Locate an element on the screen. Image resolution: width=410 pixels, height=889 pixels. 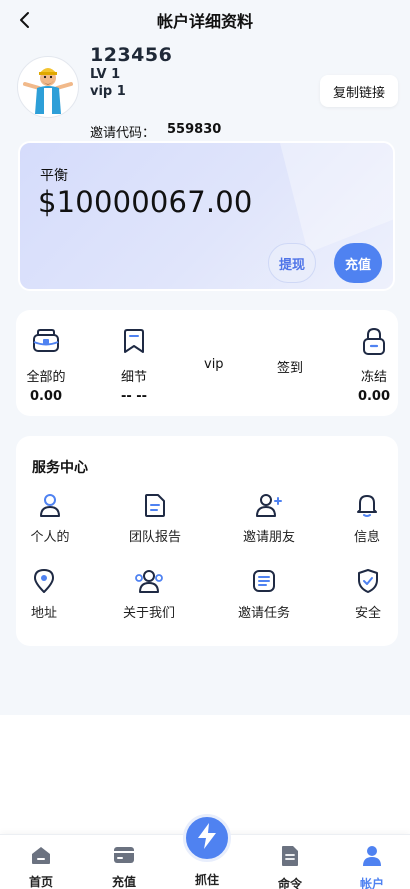
nav-home: 首页 is located at coordinates (41, 867).